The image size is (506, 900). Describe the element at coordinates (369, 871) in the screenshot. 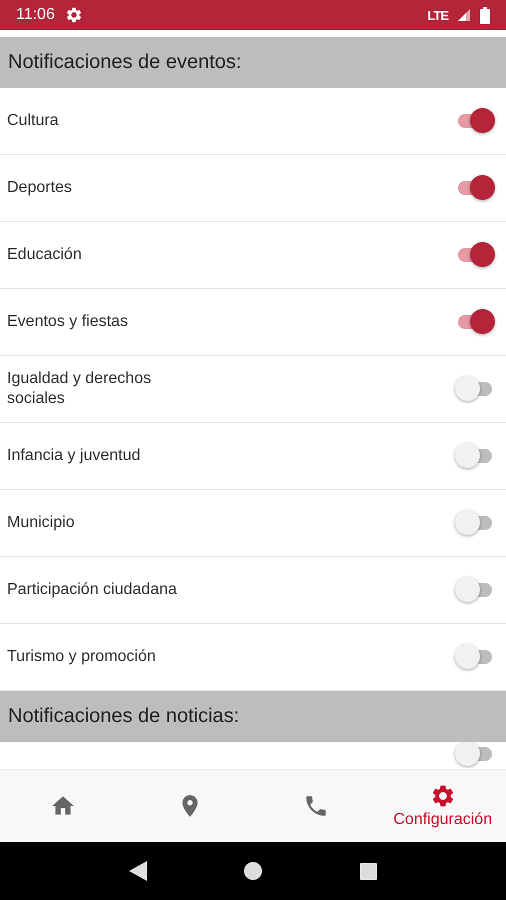

I see `recents-square-icon` at that location.